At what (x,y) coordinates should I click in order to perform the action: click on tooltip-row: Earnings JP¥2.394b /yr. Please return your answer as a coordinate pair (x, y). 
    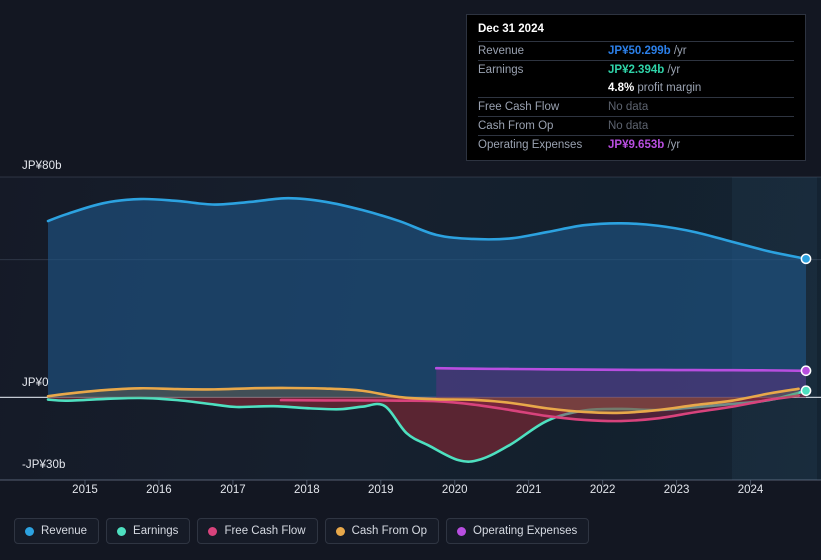
    Looking at the image, I should click on (636, 69).